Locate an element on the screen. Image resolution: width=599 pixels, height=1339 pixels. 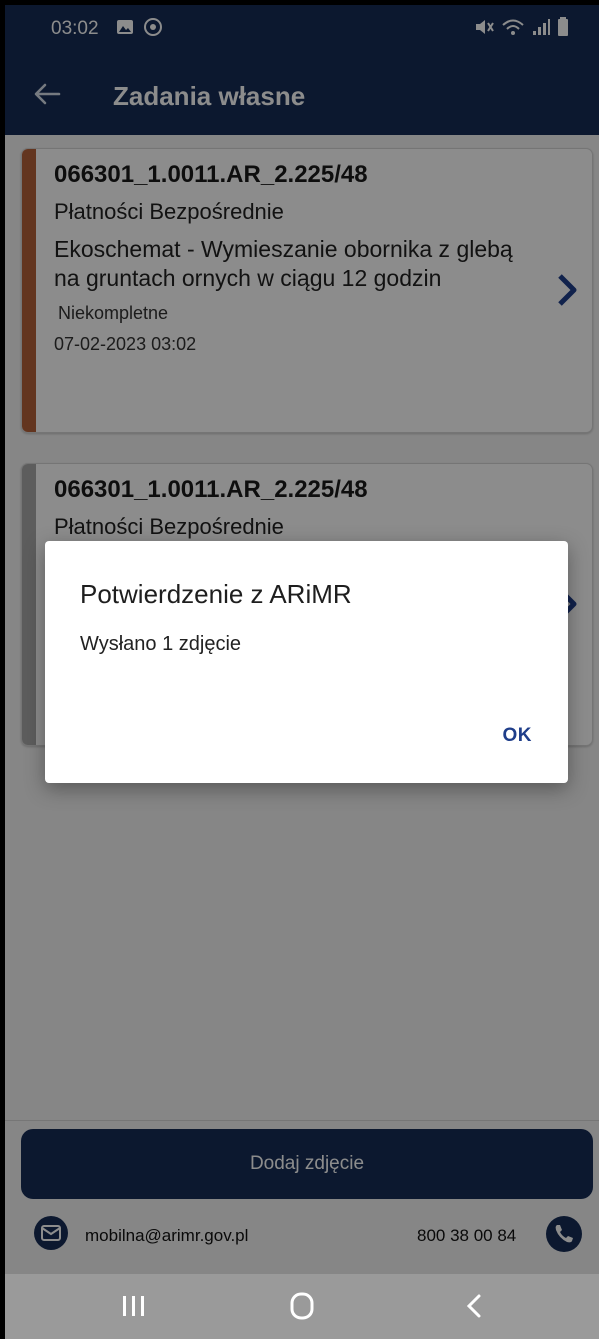
home-icon is located at coordinates (302, 1306).